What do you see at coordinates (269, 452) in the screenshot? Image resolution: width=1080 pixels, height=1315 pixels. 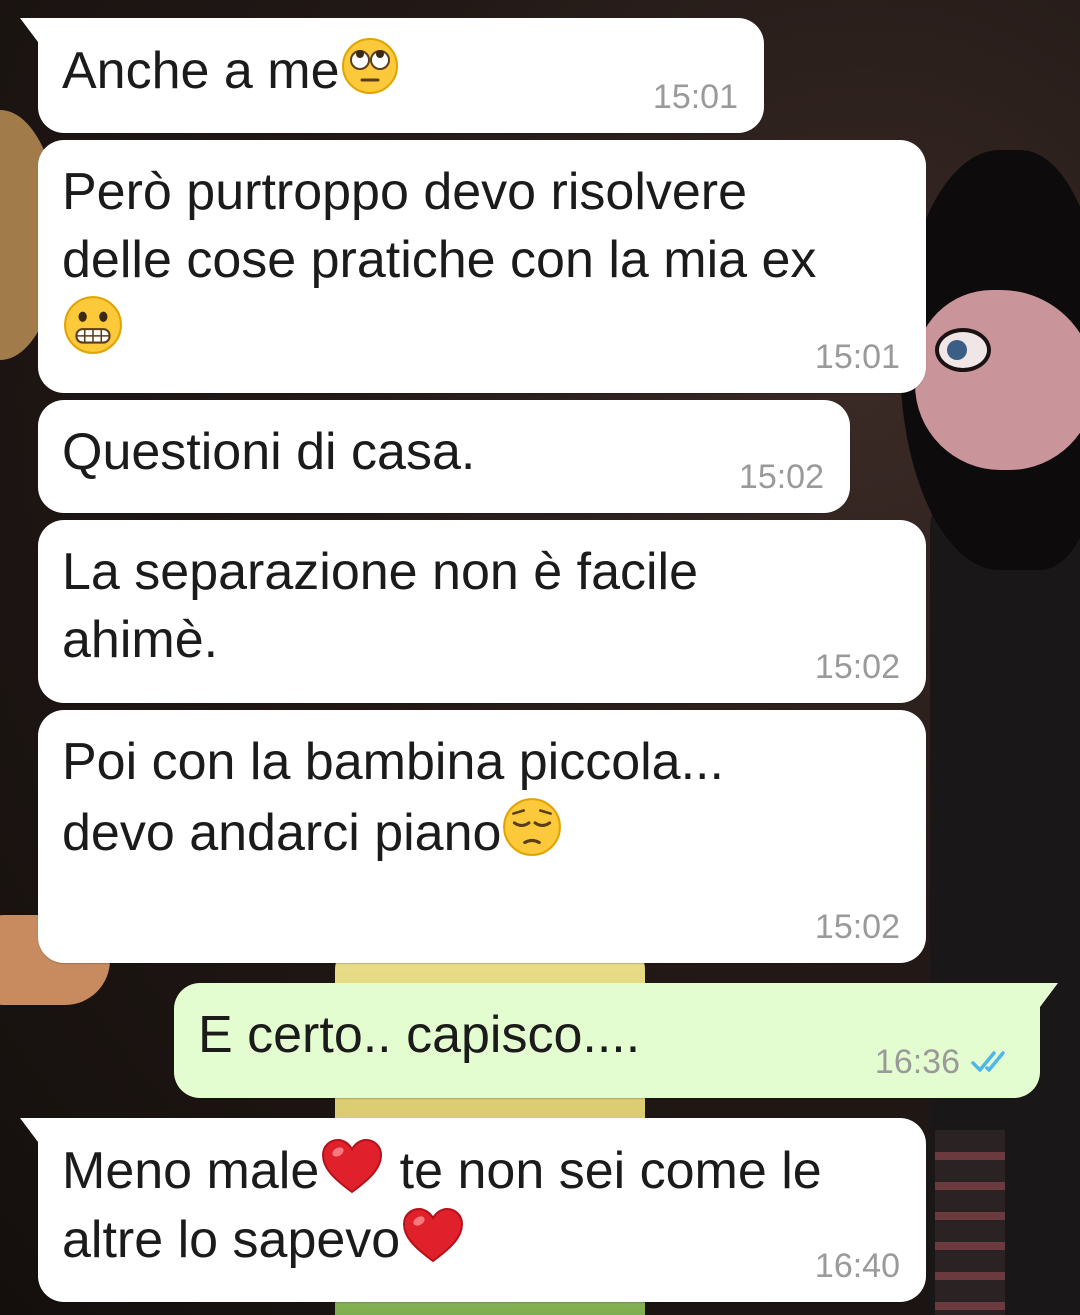 I see `message-text: Questioni di casa.` at bounding box center [269, 452].